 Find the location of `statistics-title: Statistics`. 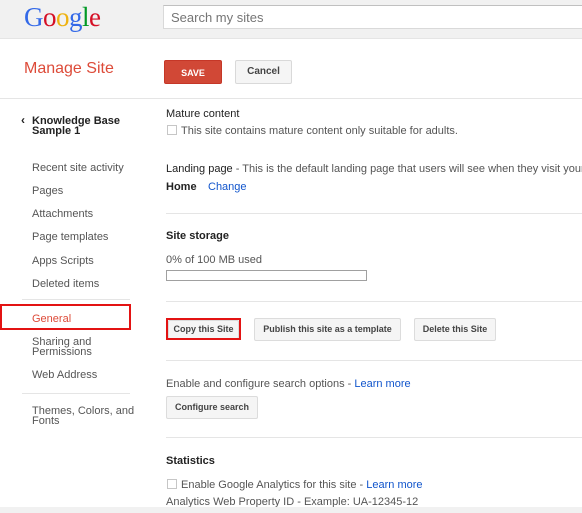

statistics-title: Statistics is located at coordinates (190, 461).